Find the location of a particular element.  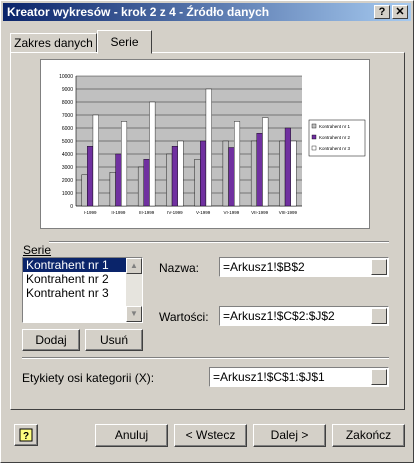

help-icon: ? is located at coordinates (26, 435).